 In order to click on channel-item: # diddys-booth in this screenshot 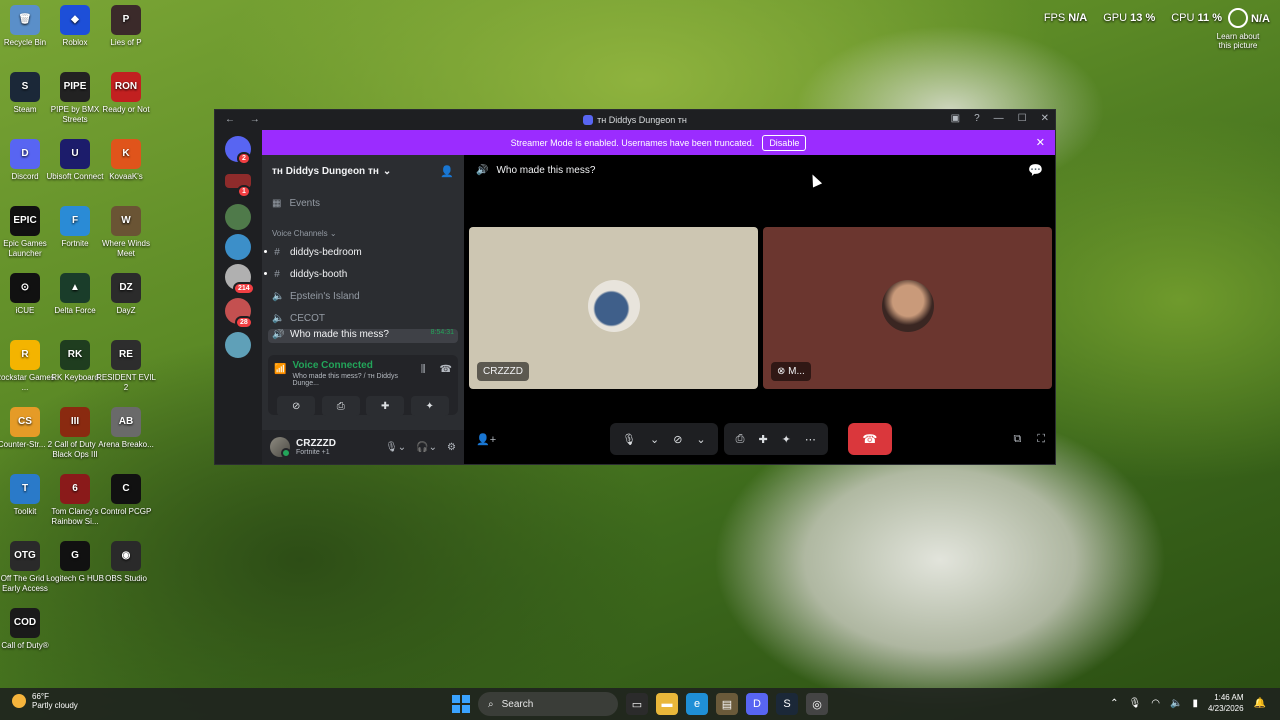, I will do `click(363, 274)`.